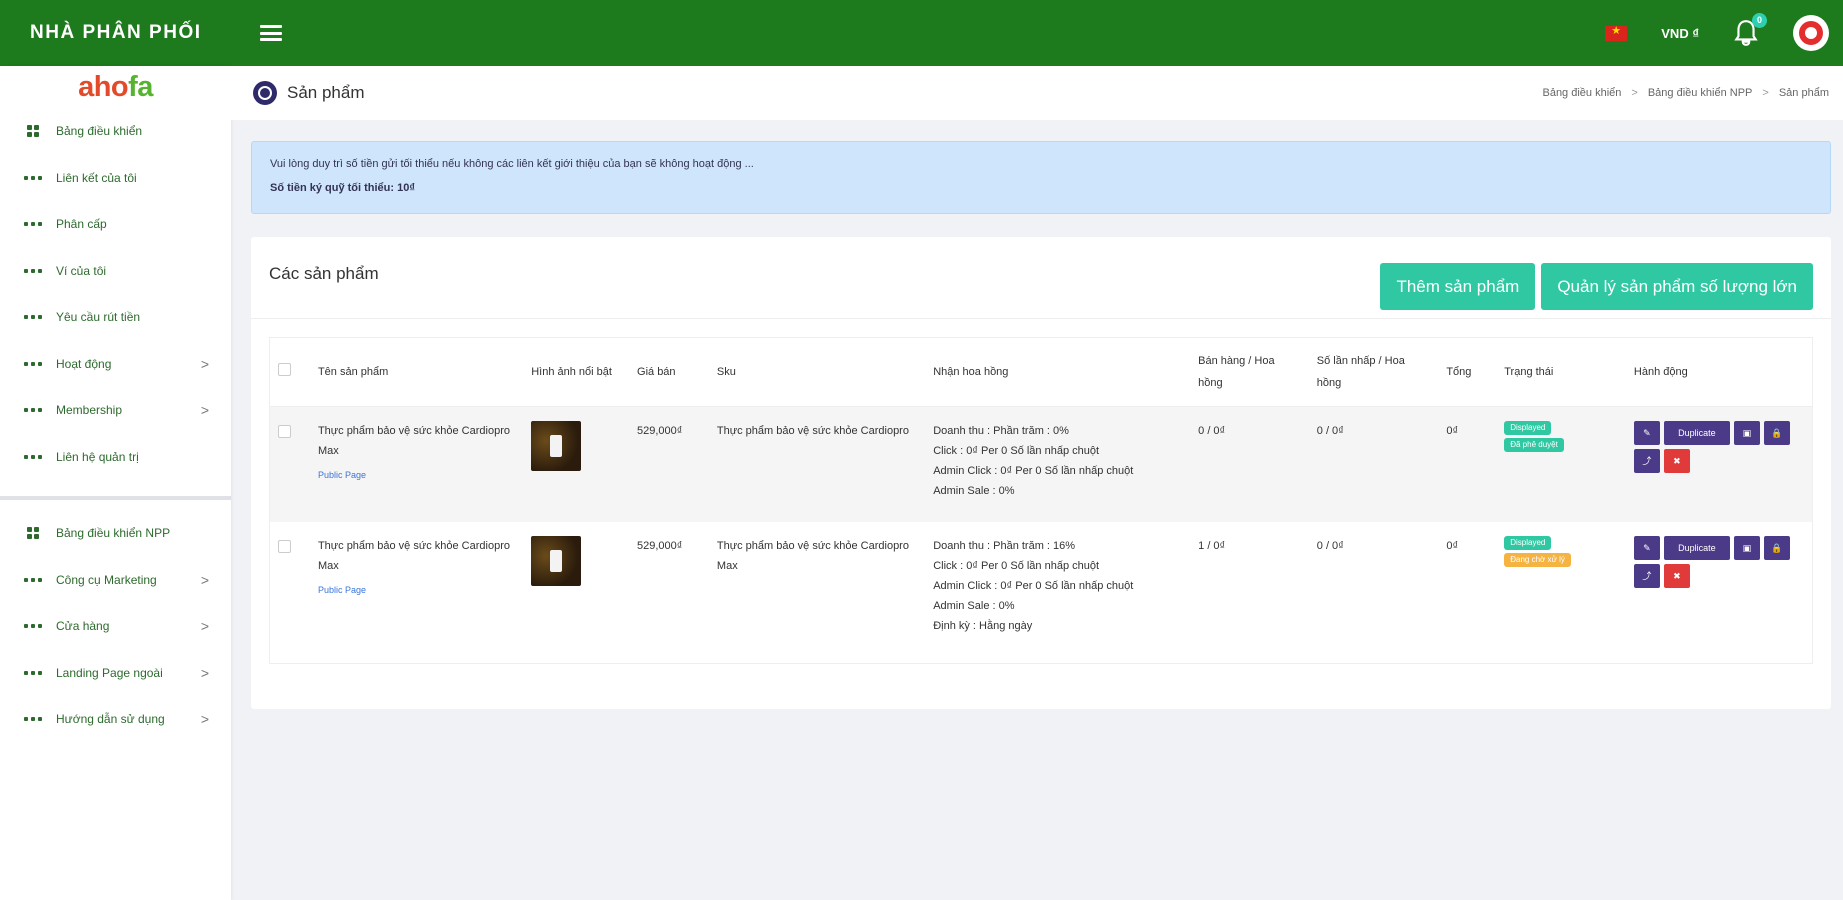  I want to click on breadcrumb-item-dashboard: Bảng điều khiển, so click(1581, 93).